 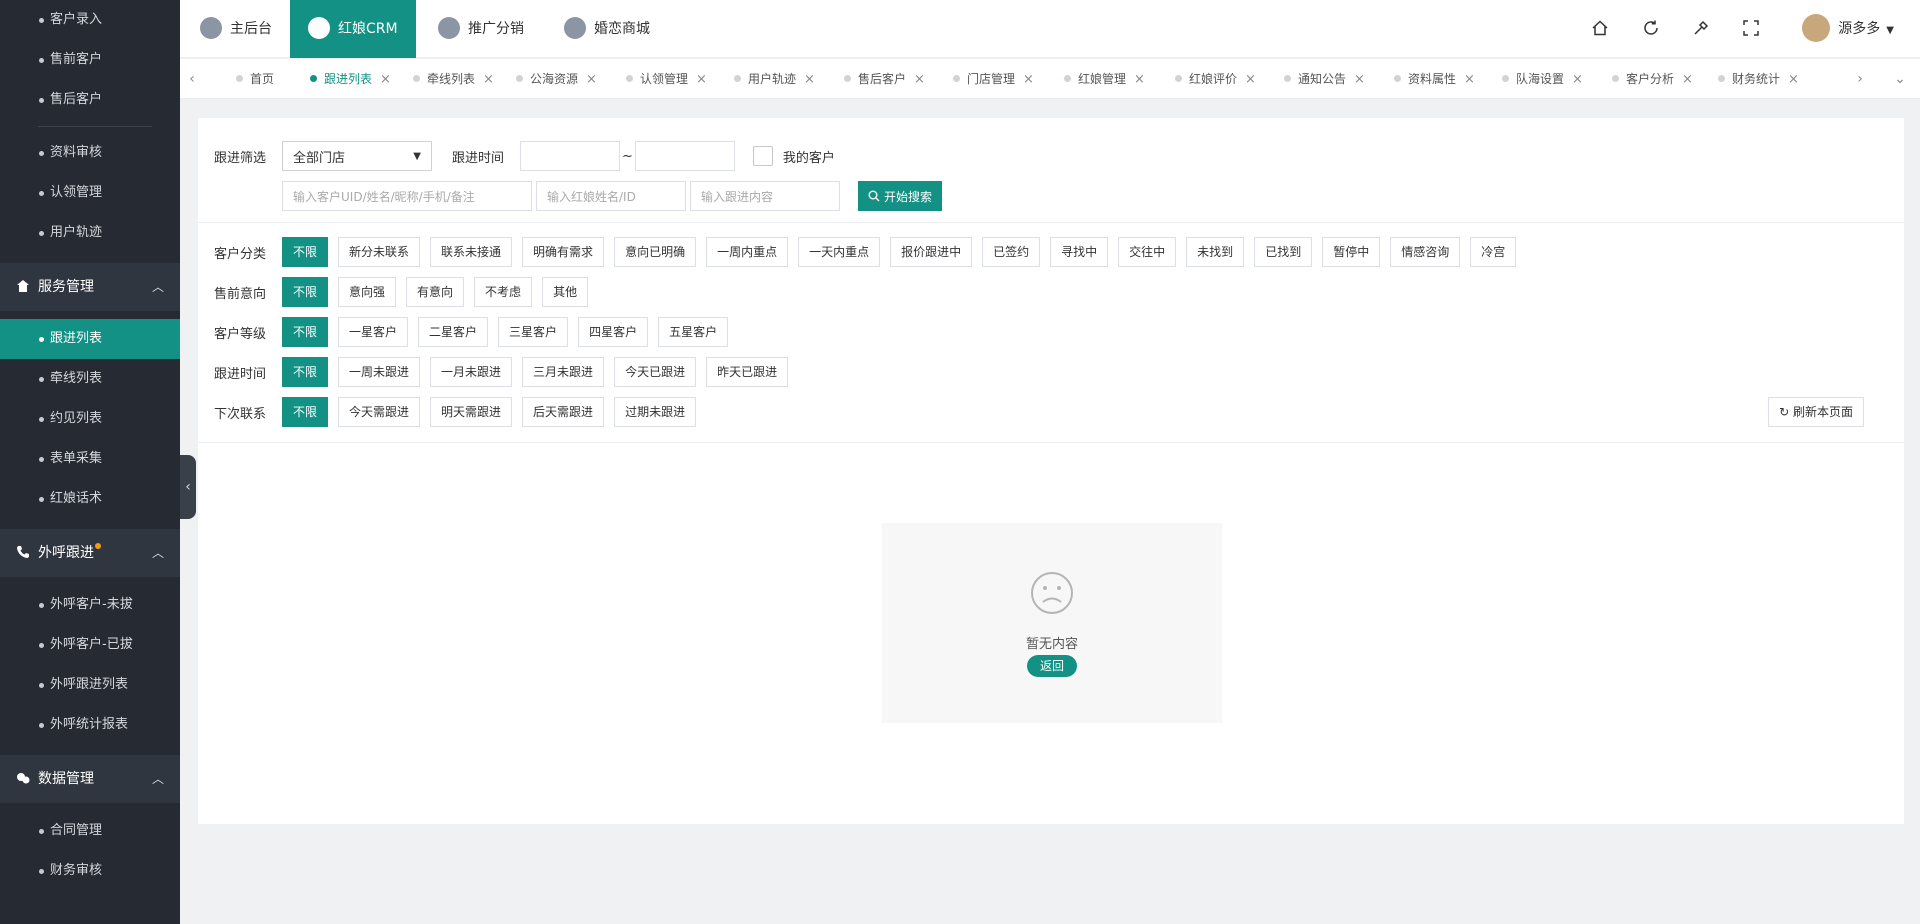 What do you see at coordinates (884, 79) in the screenshot?
I see `page-tab: 售后客户 ×` at bounding box center [884, 79].